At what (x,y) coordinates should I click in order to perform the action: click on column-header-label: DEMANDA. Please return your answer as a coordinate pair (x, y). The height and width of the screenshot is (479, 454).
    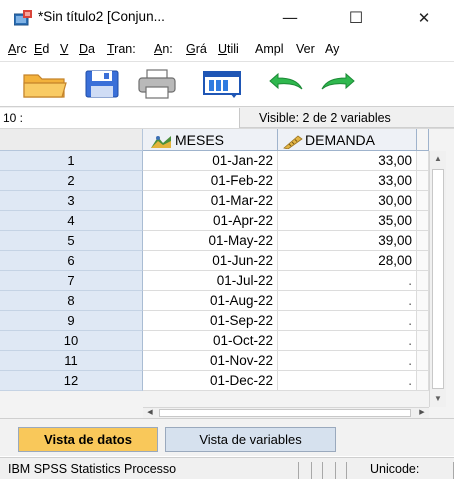
    Looking at the image, I should click on (340, 140).